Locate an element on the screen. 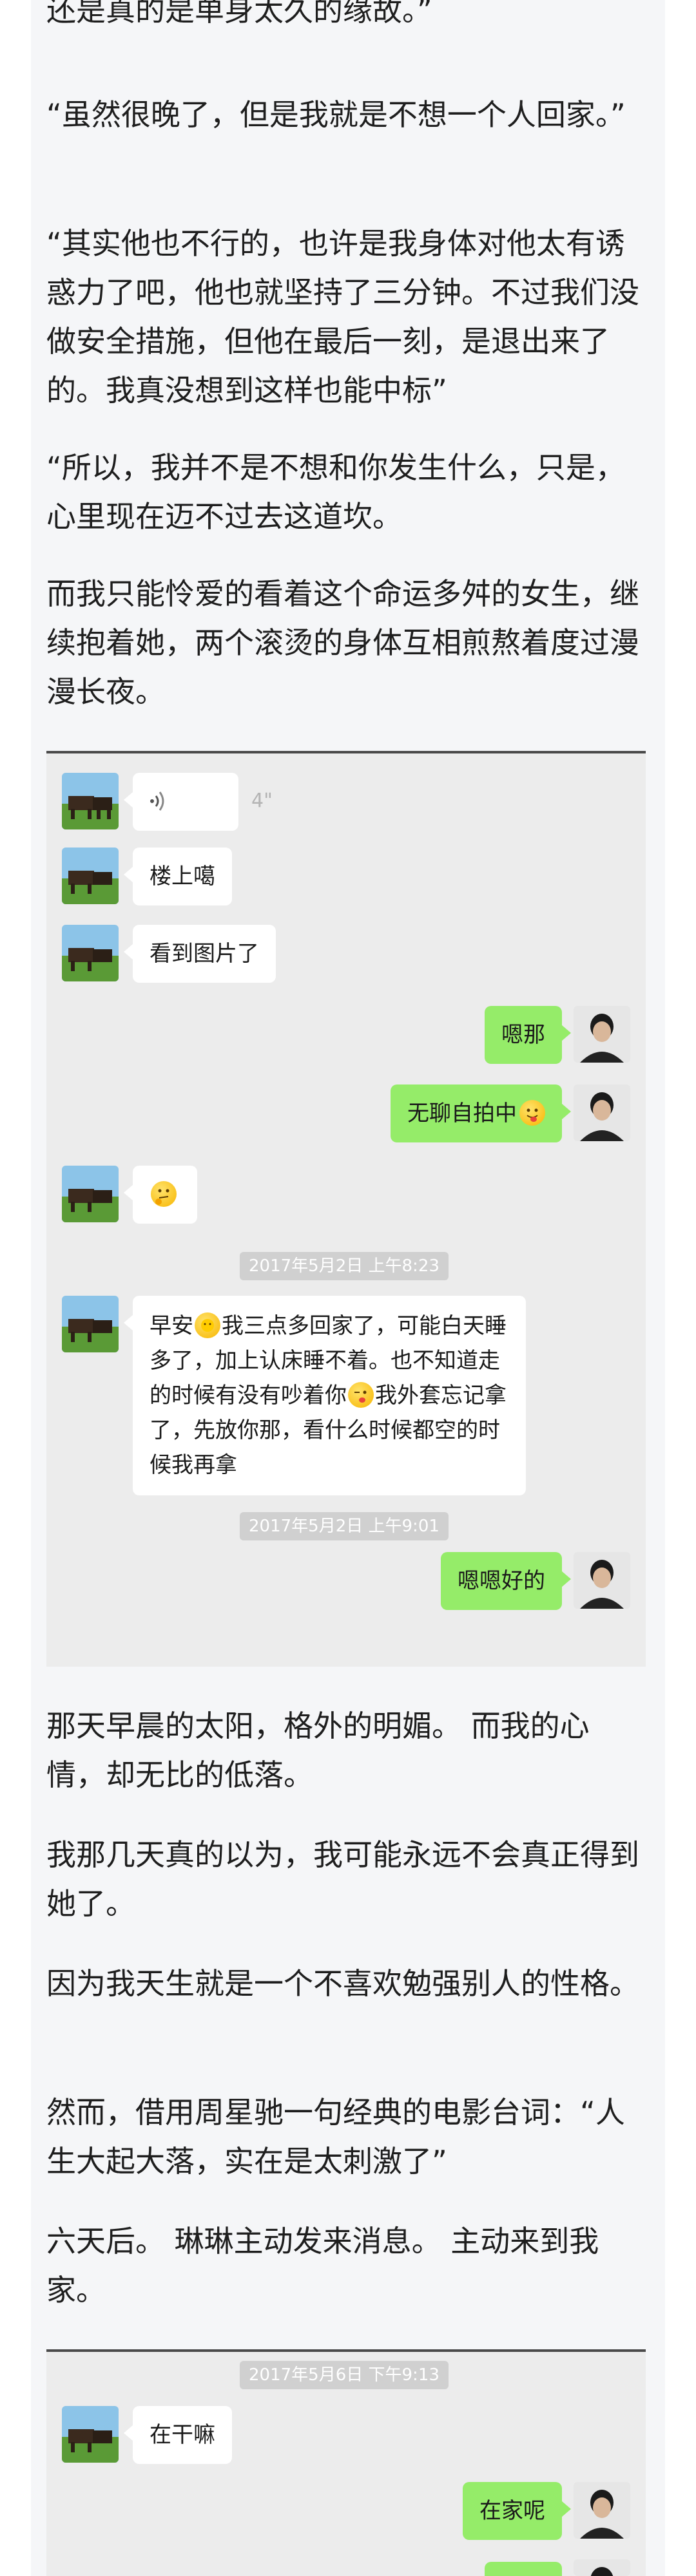 The height and width of the screenshot is (2576, 696). message-text: 无聊自拍中 is located at coordinates (462, 1113).